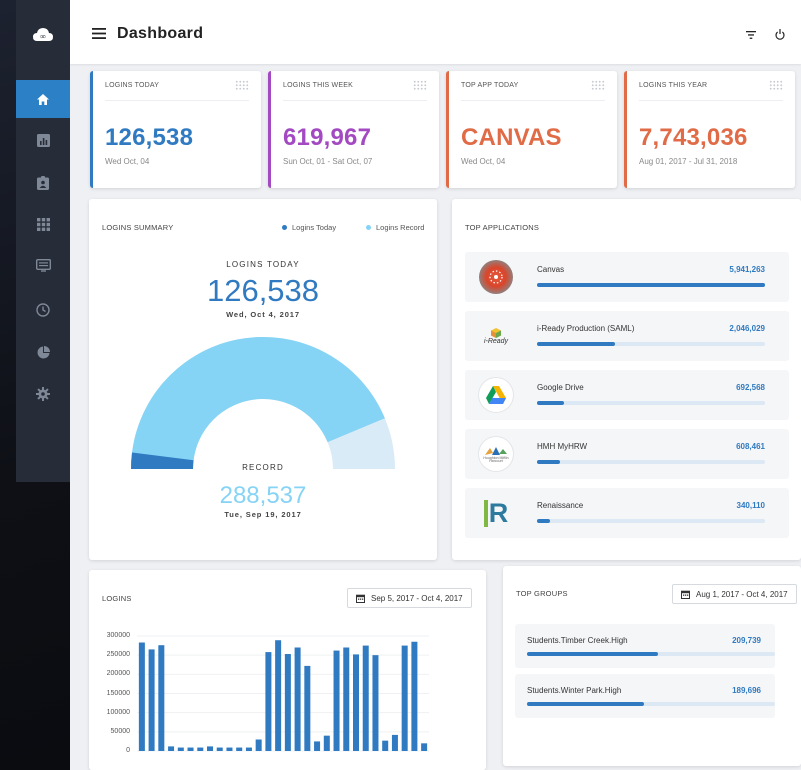 The image size is (801, 770). What do you see at coordinates (160, 33) in the screenshot?
I see `page-title: Dashboard` at bounding box center [160, 33].